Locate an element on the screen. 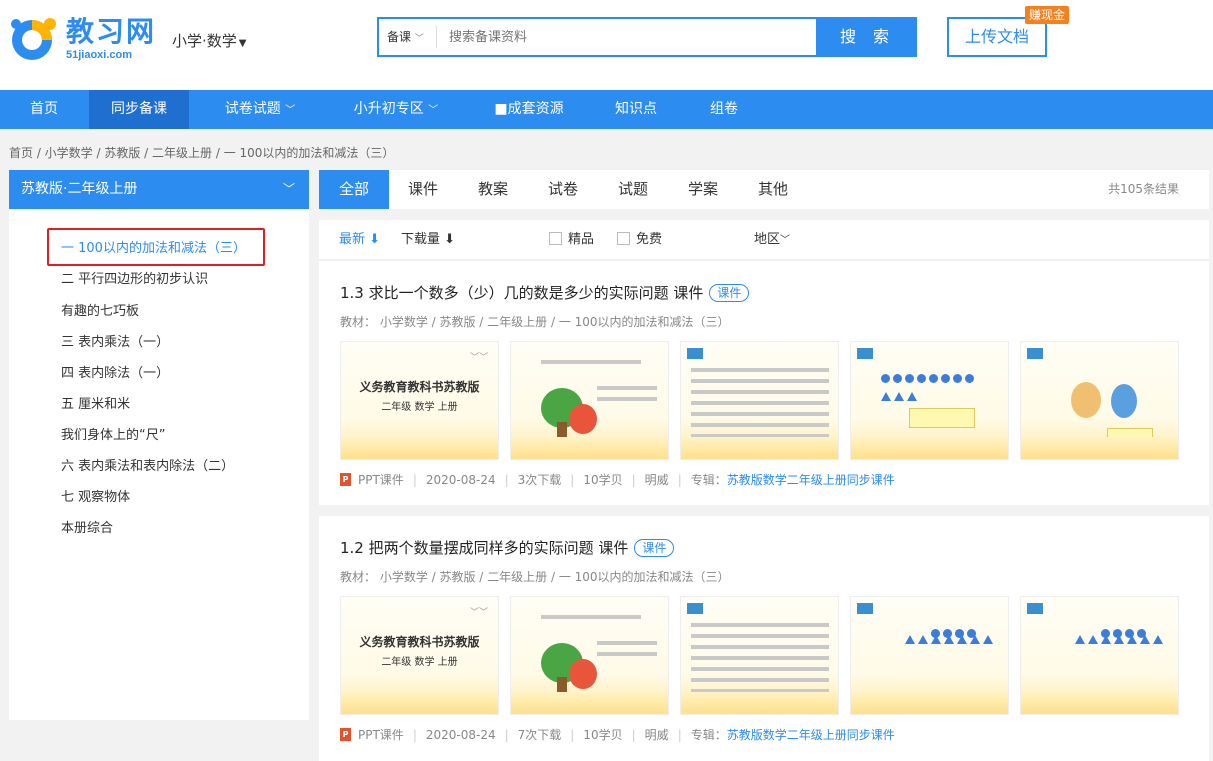  search-button: 搜 索 is located at coordinates (867, 37).